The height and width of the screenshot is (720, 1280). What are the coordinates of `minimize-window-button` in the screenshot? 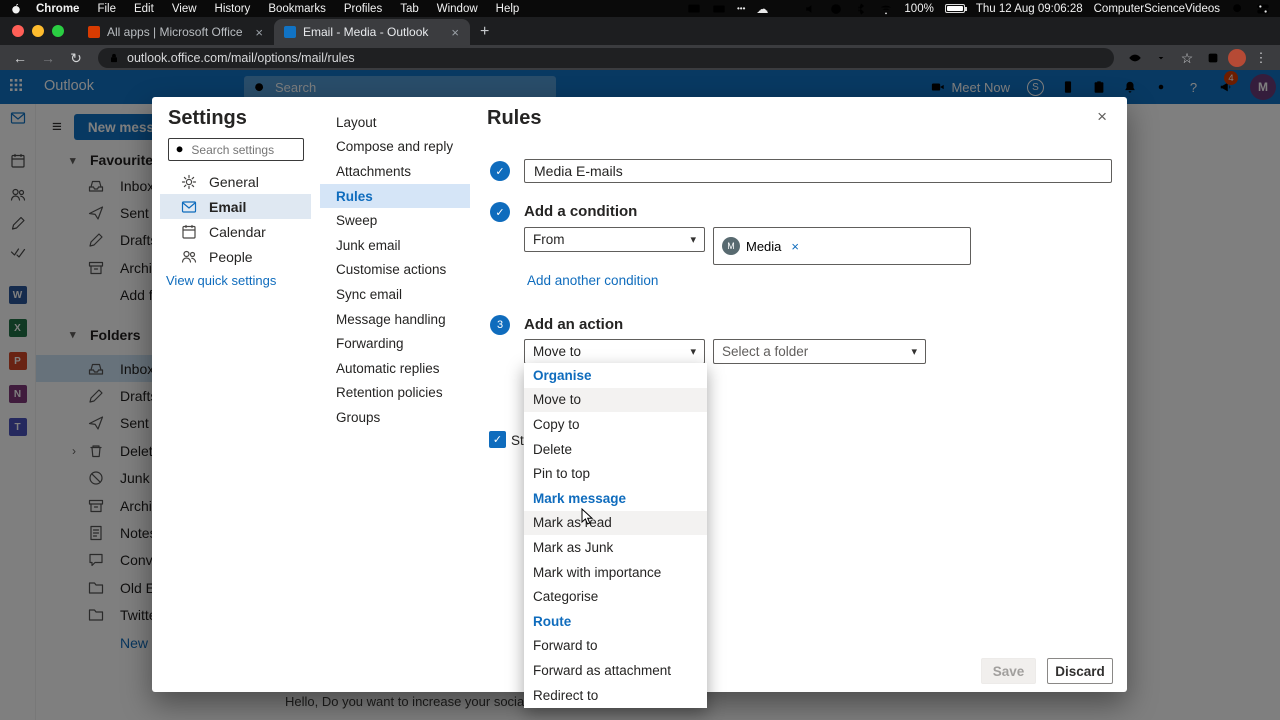 It's located at (38, 31).